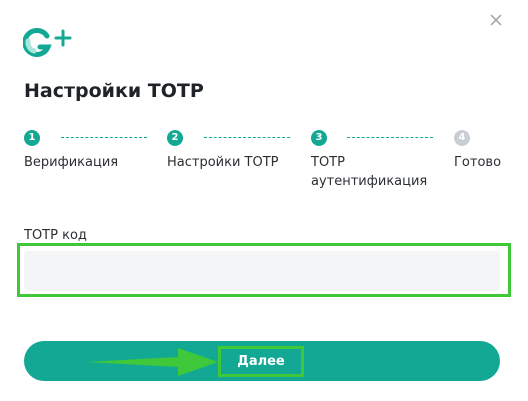  What do you see at coordinates (369, 172) in the screenshot?
I see `step-3-label: TOTP аутентификация` at bounding box center [369, 172].